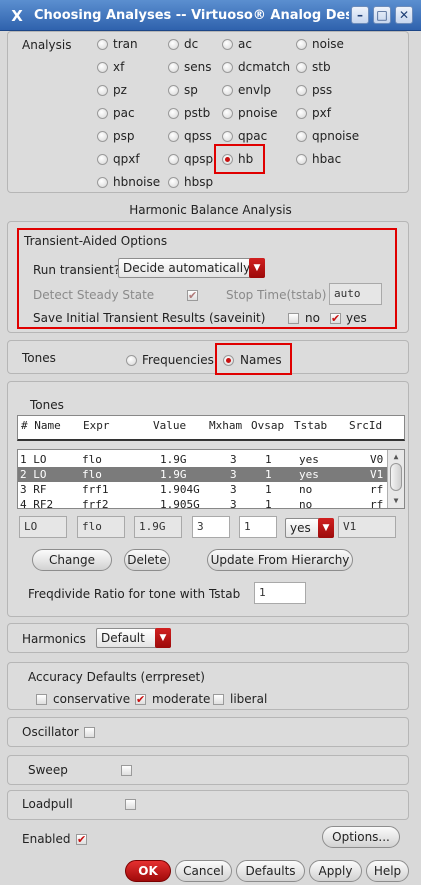  I want to click on table-row: 1 LO flo 1.9G 3 1 yes V0, so click(203, 459).